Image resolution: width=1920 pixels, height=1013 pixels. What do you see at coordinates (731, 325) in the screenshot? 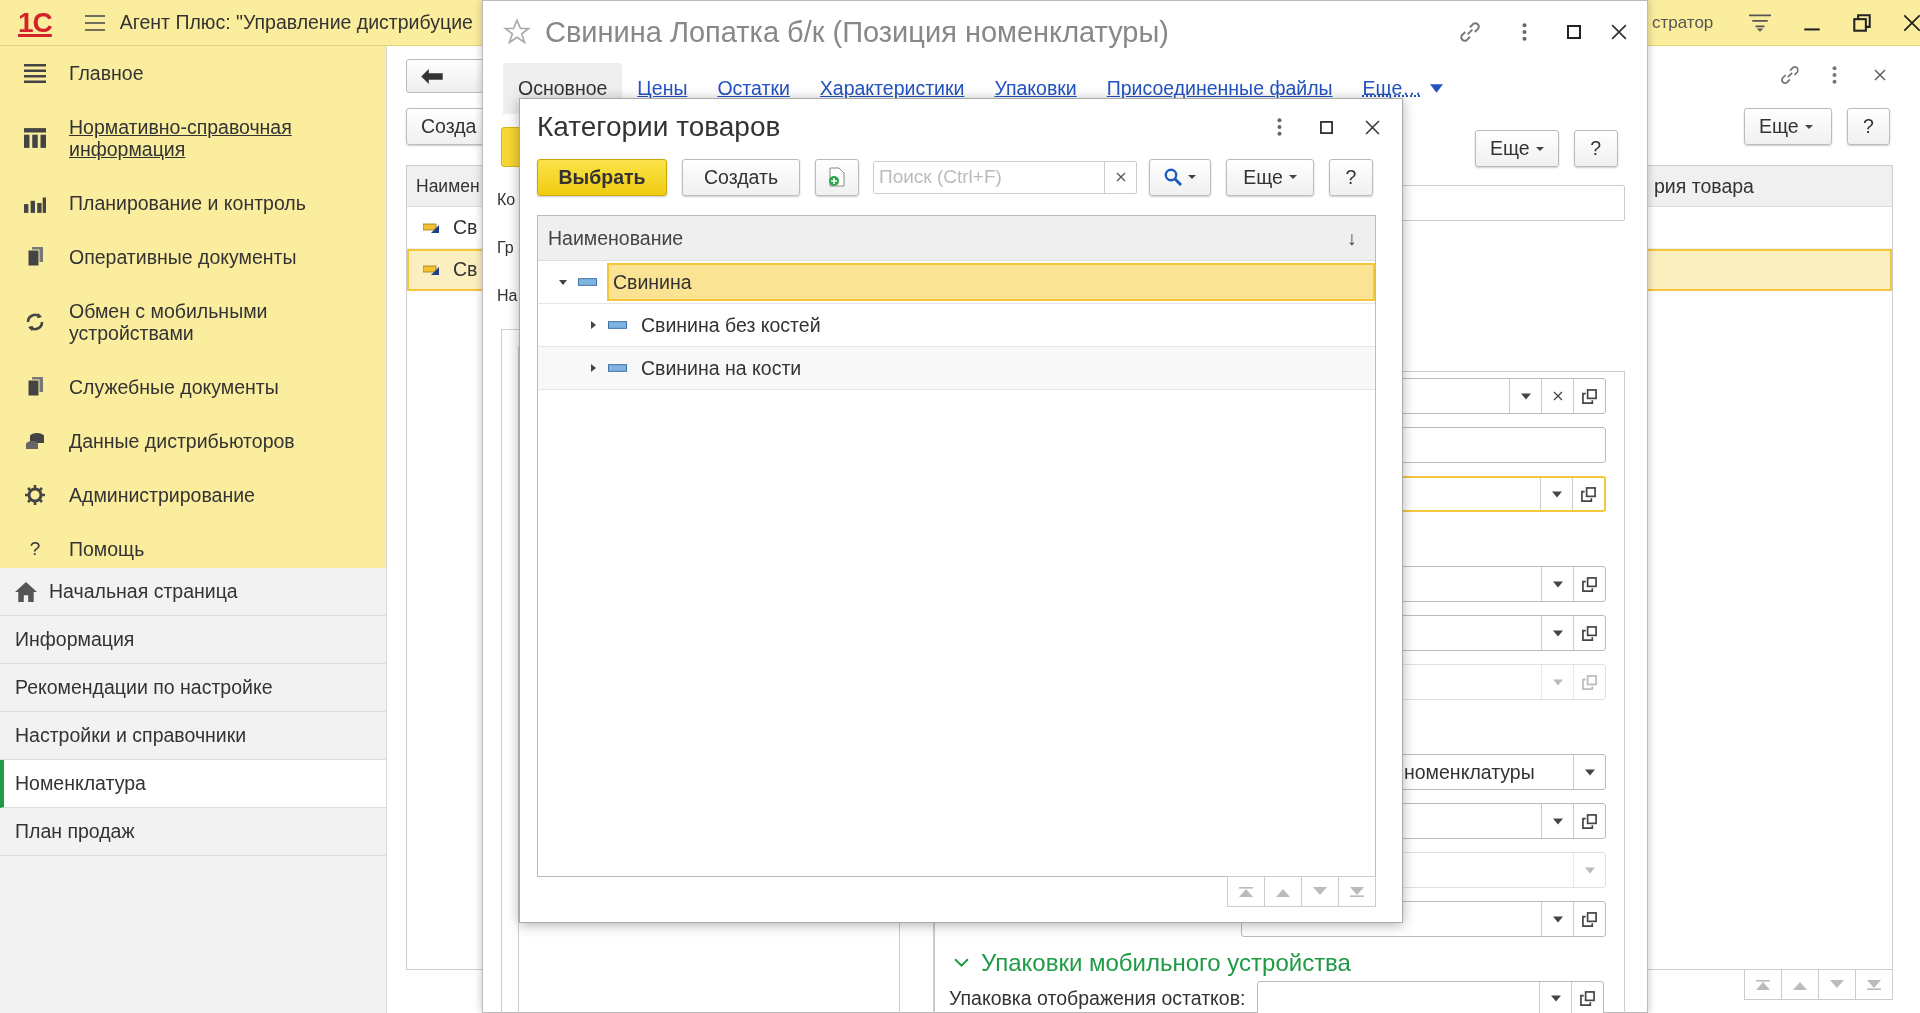
I see `tree-cell-text: Свинина без костей` at bounding box center [731, 325].